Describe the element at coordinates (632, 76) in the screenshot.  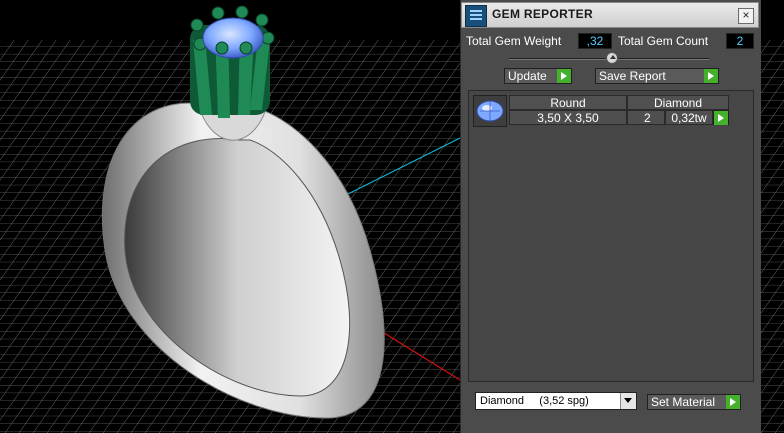
I see `save-report-button-label: Save Report` at that location.